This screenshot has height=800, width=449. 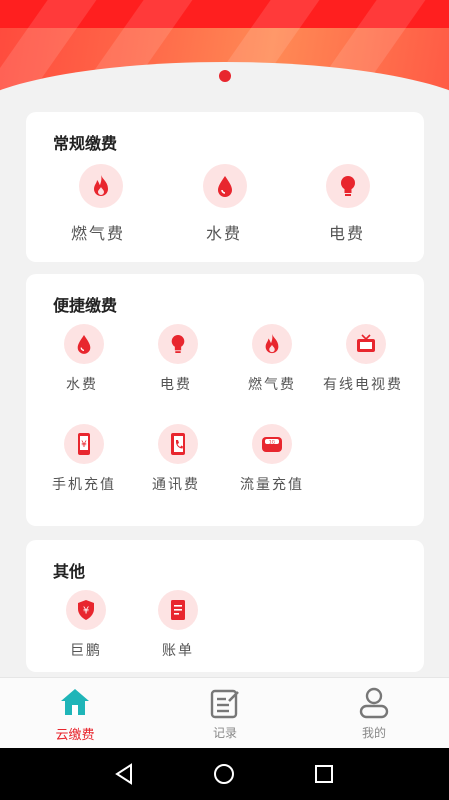 I want to click on system-navigation-bar, so click(x=224, y=774).